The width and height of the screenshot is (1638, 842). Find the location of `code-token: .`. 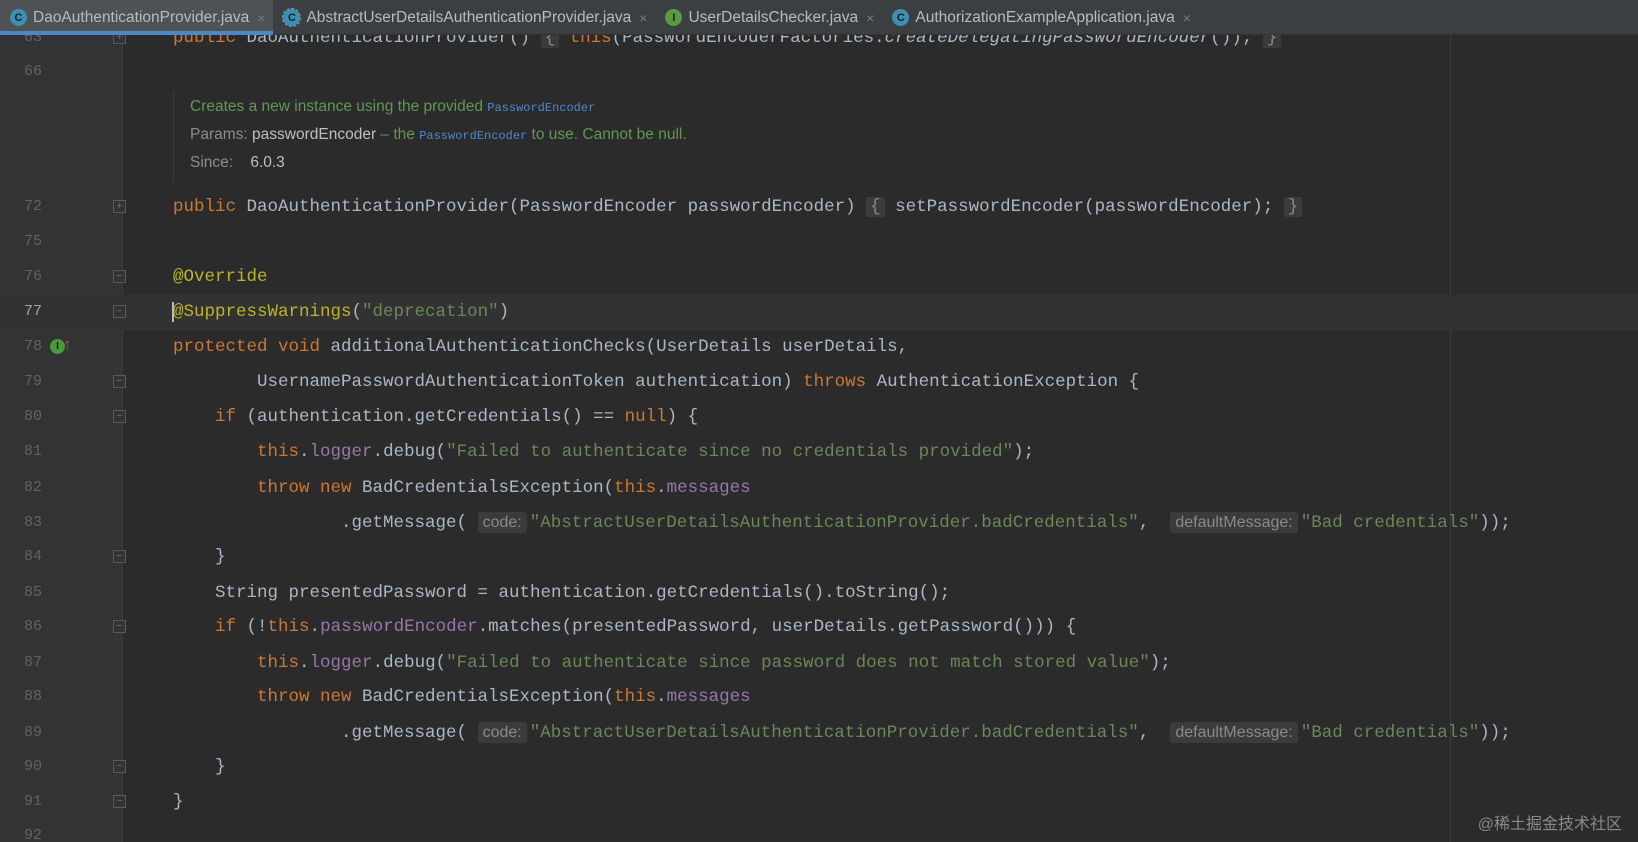

code-token: . is located at coordinates (315, 627).